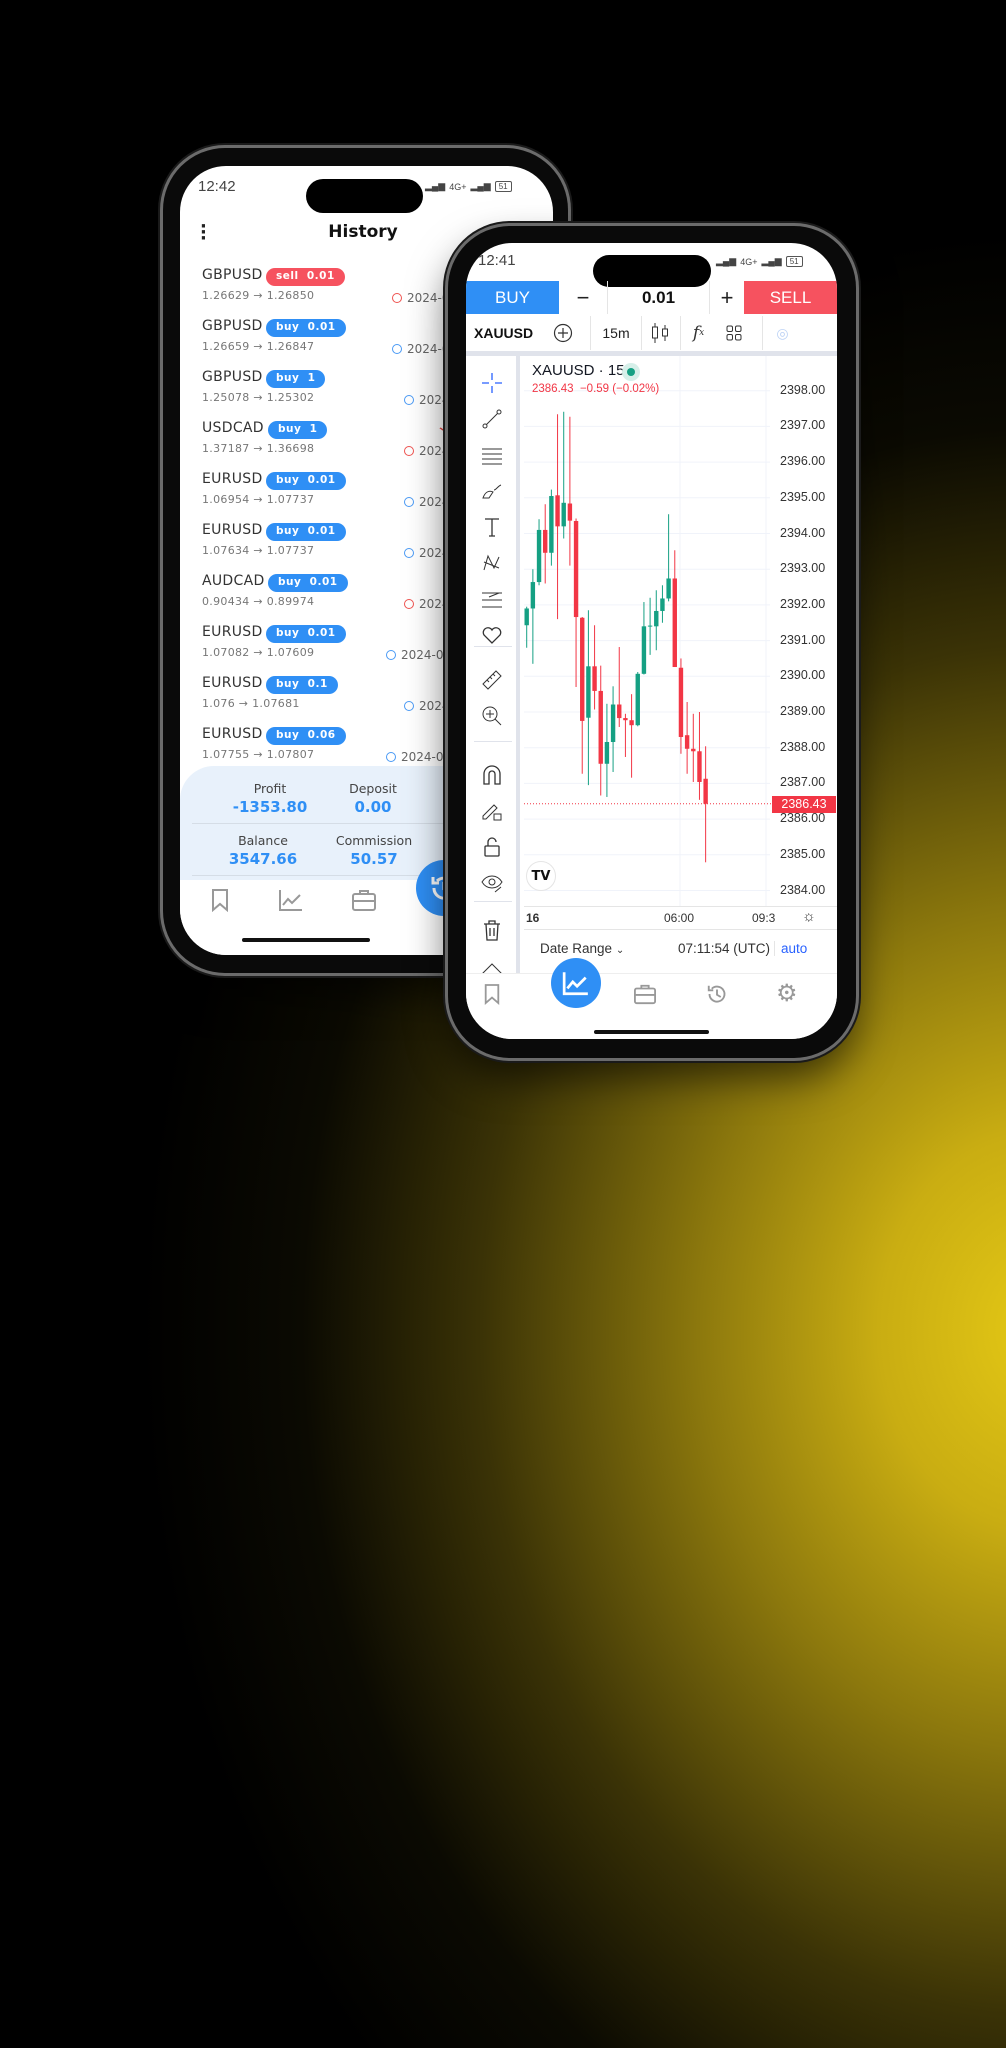 This screenshot has width=1006, height=2048. I want to click on date-range-selector: Date Range ⌄, so click(582, 948).